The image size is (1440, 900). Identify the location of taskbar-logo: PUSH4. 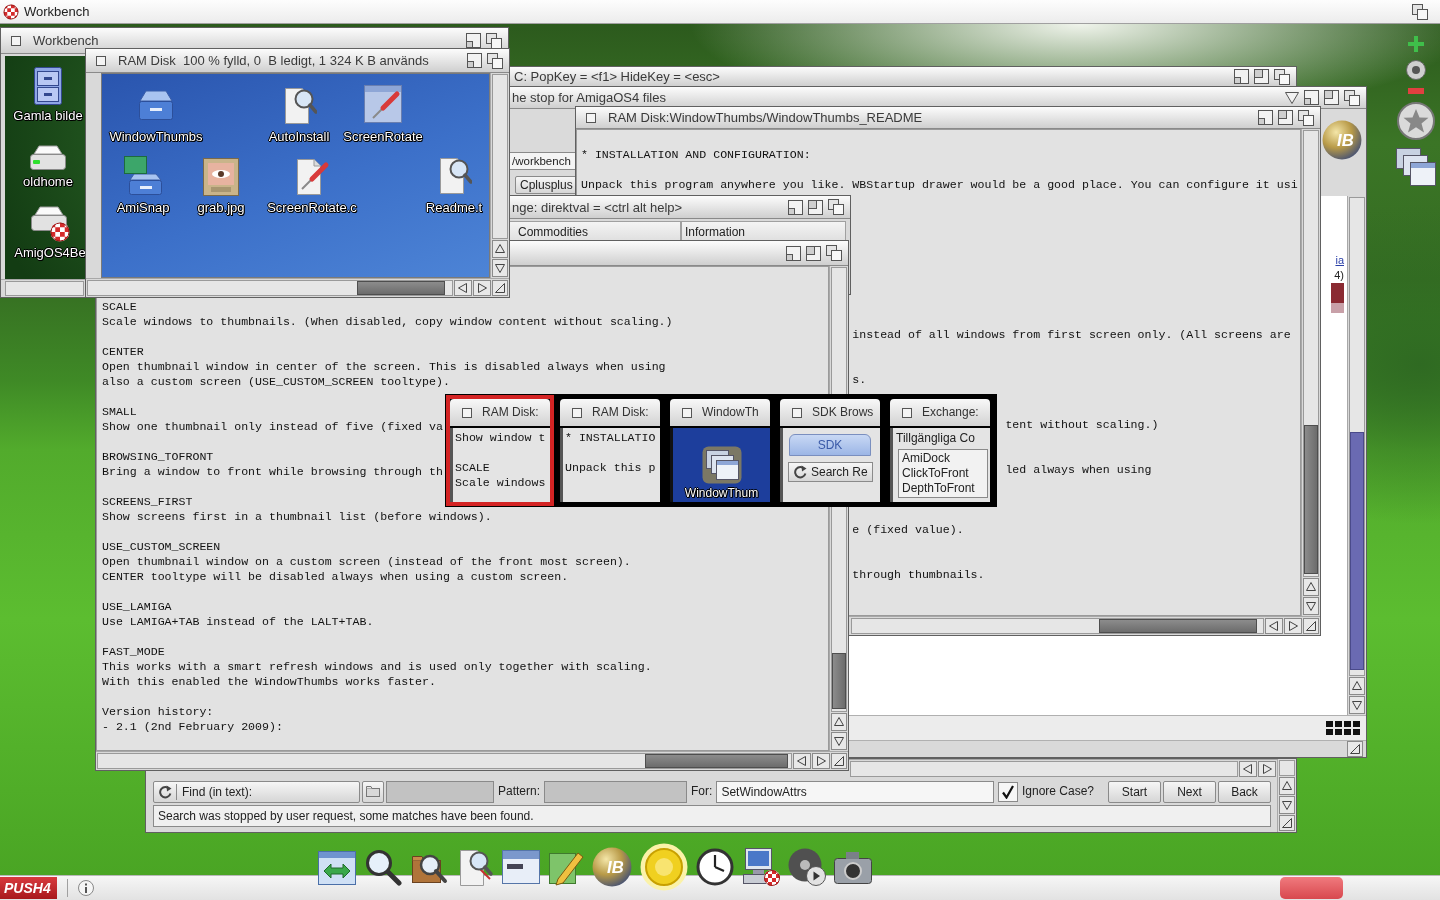
(28, 888).